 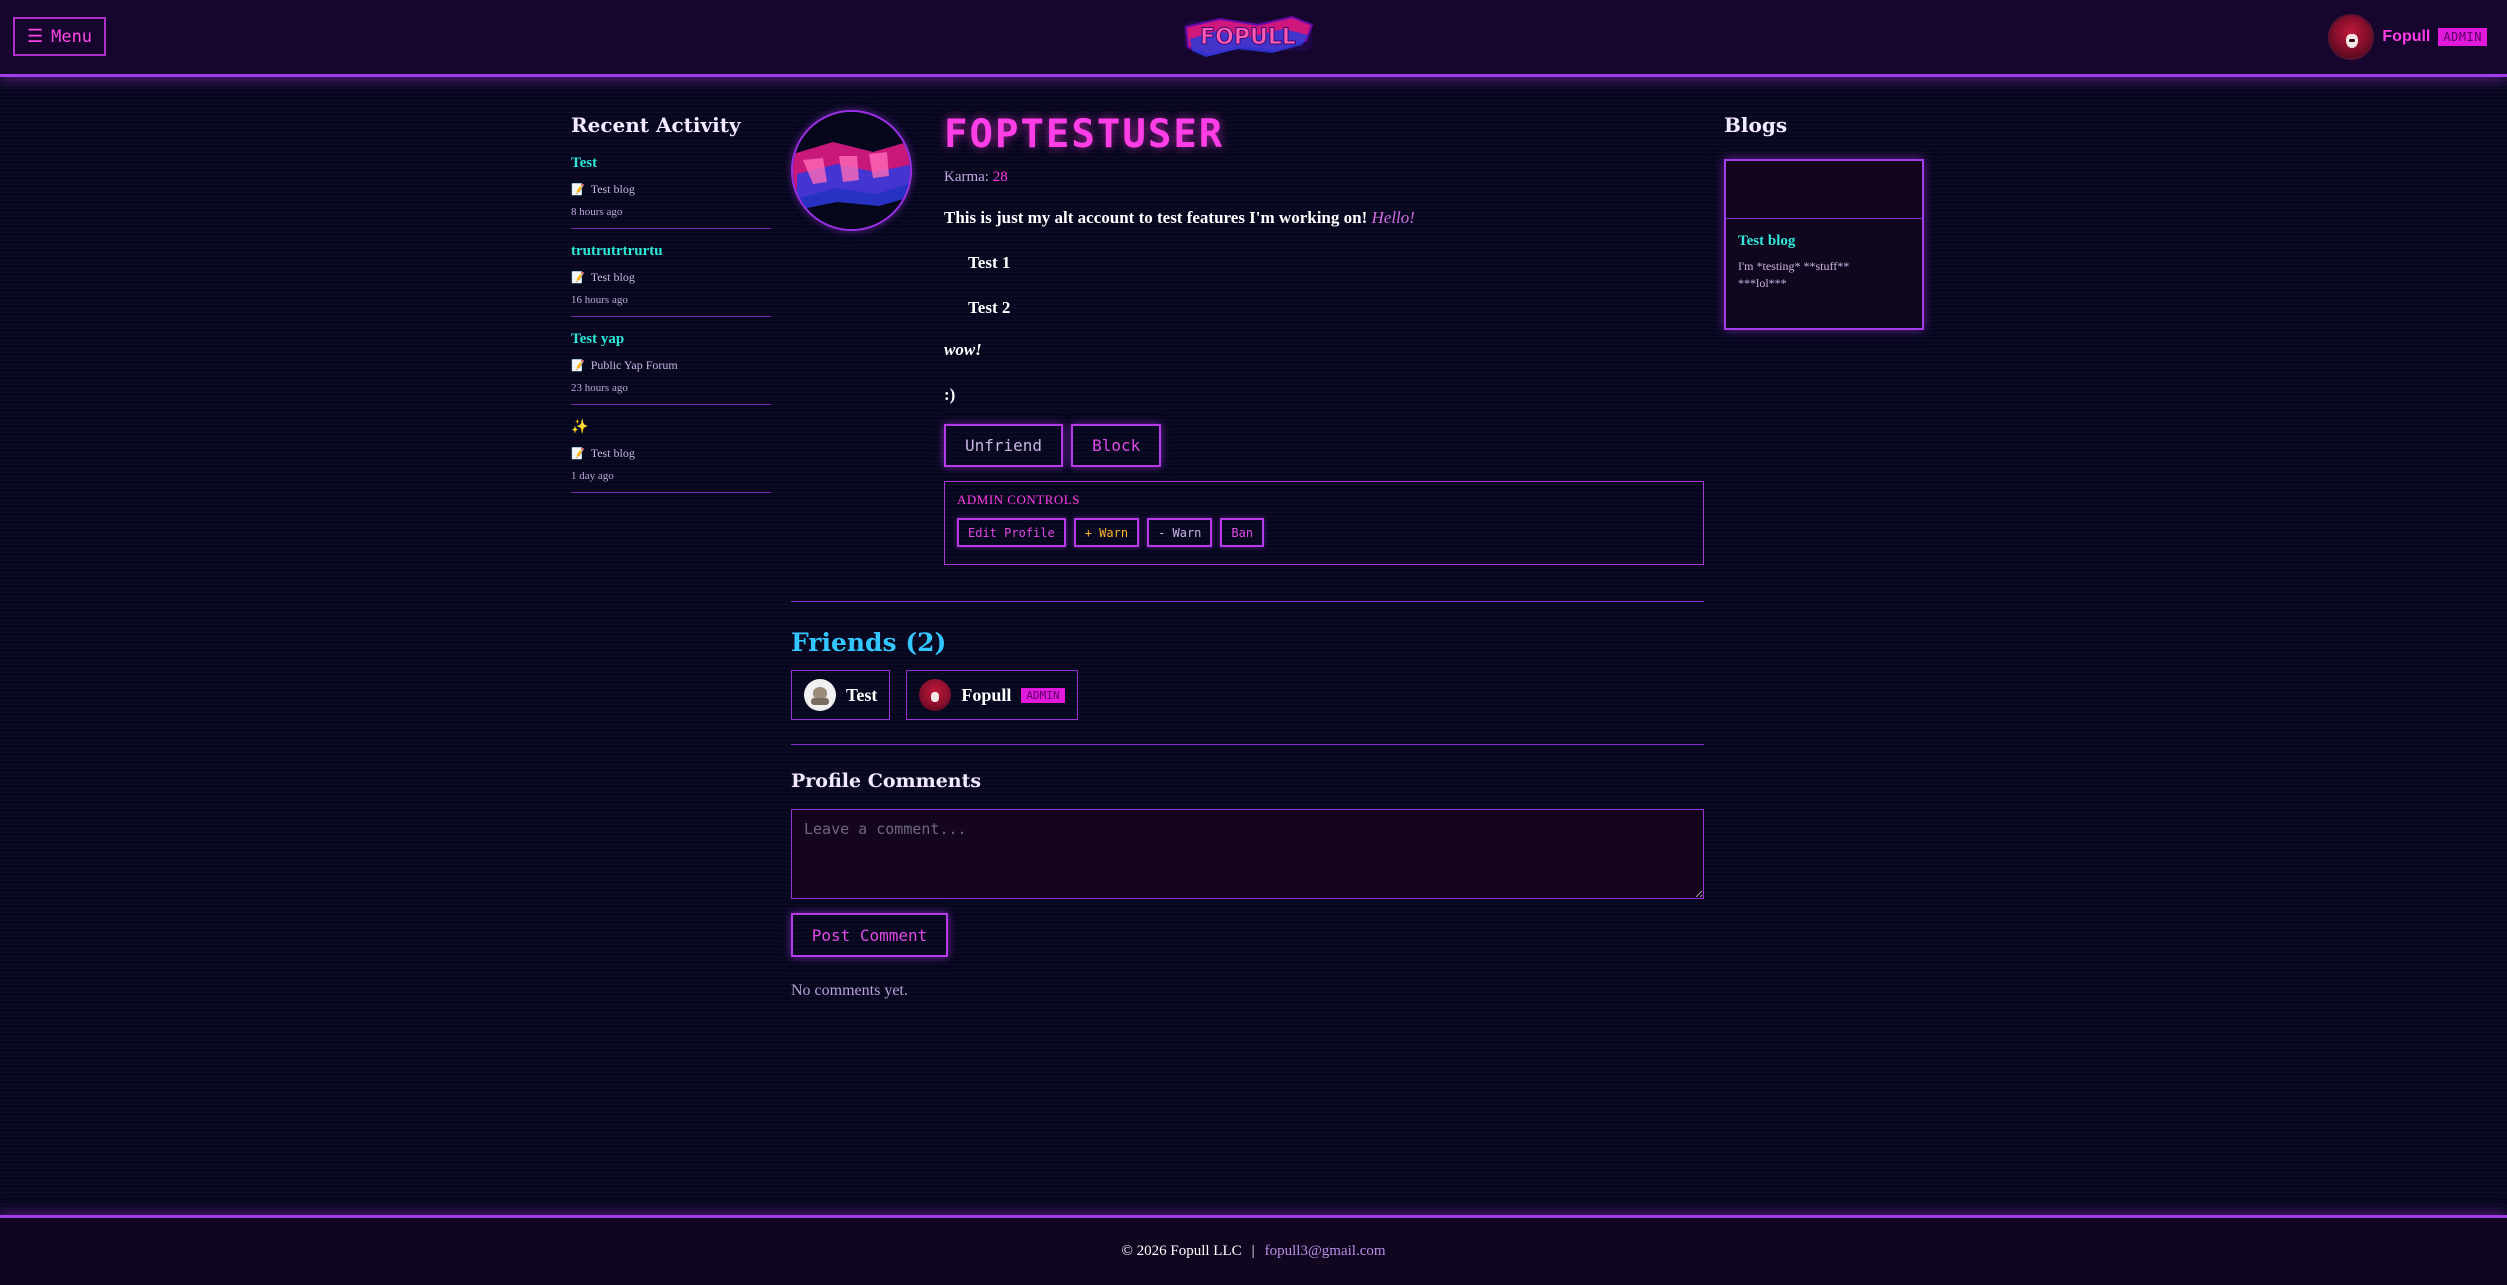 What do you see at coordinates (1247, 854) in the screenshot?
I see `comment-input` at bounding box center [1247, 854].